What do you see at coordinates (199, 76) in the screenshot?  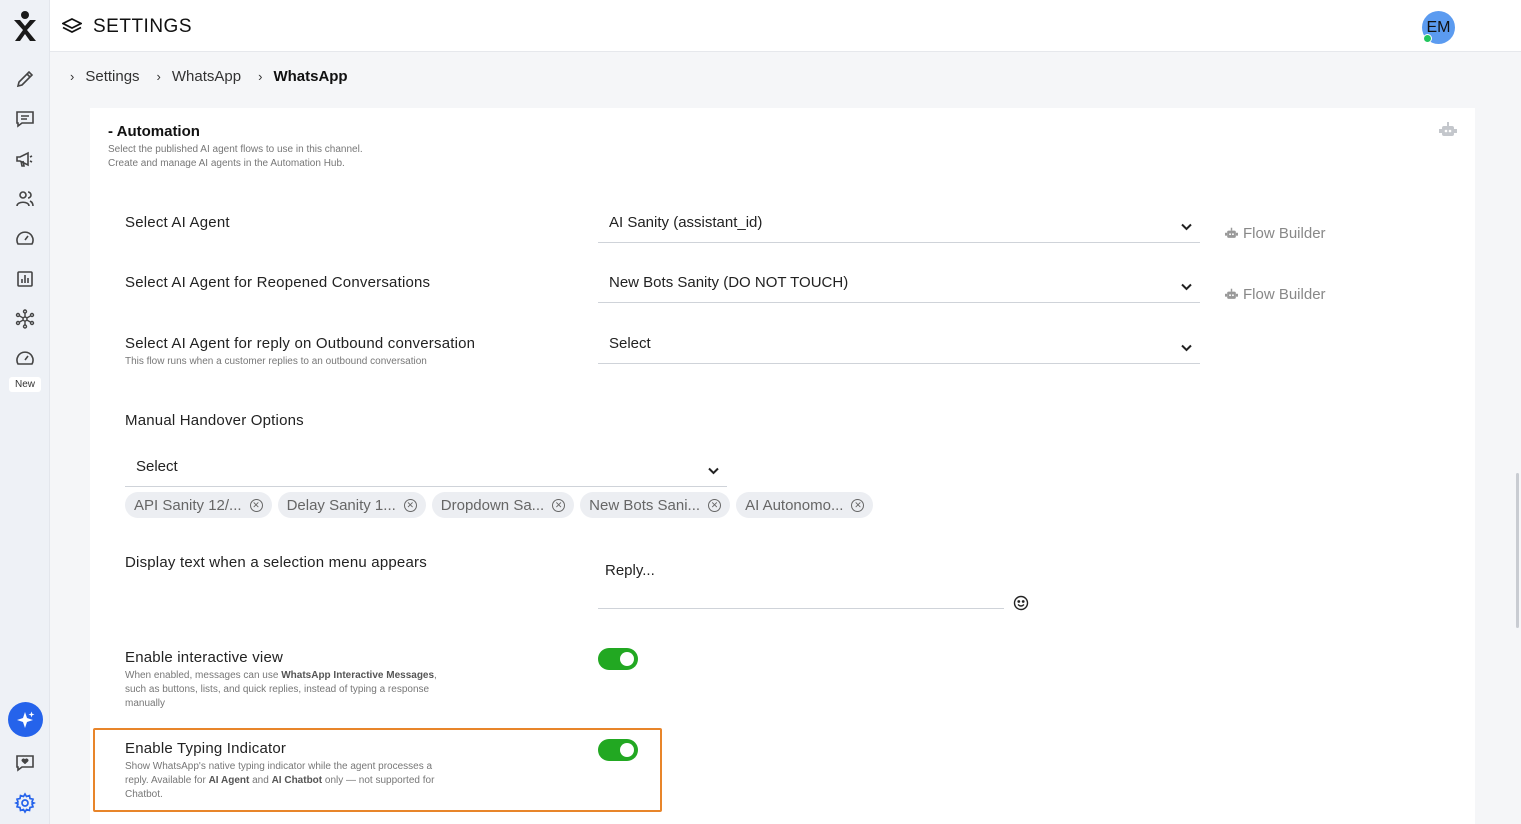 I see `breadcrumb-item-whatsapp: › WhatsApp` at bounding box center [199, 76].